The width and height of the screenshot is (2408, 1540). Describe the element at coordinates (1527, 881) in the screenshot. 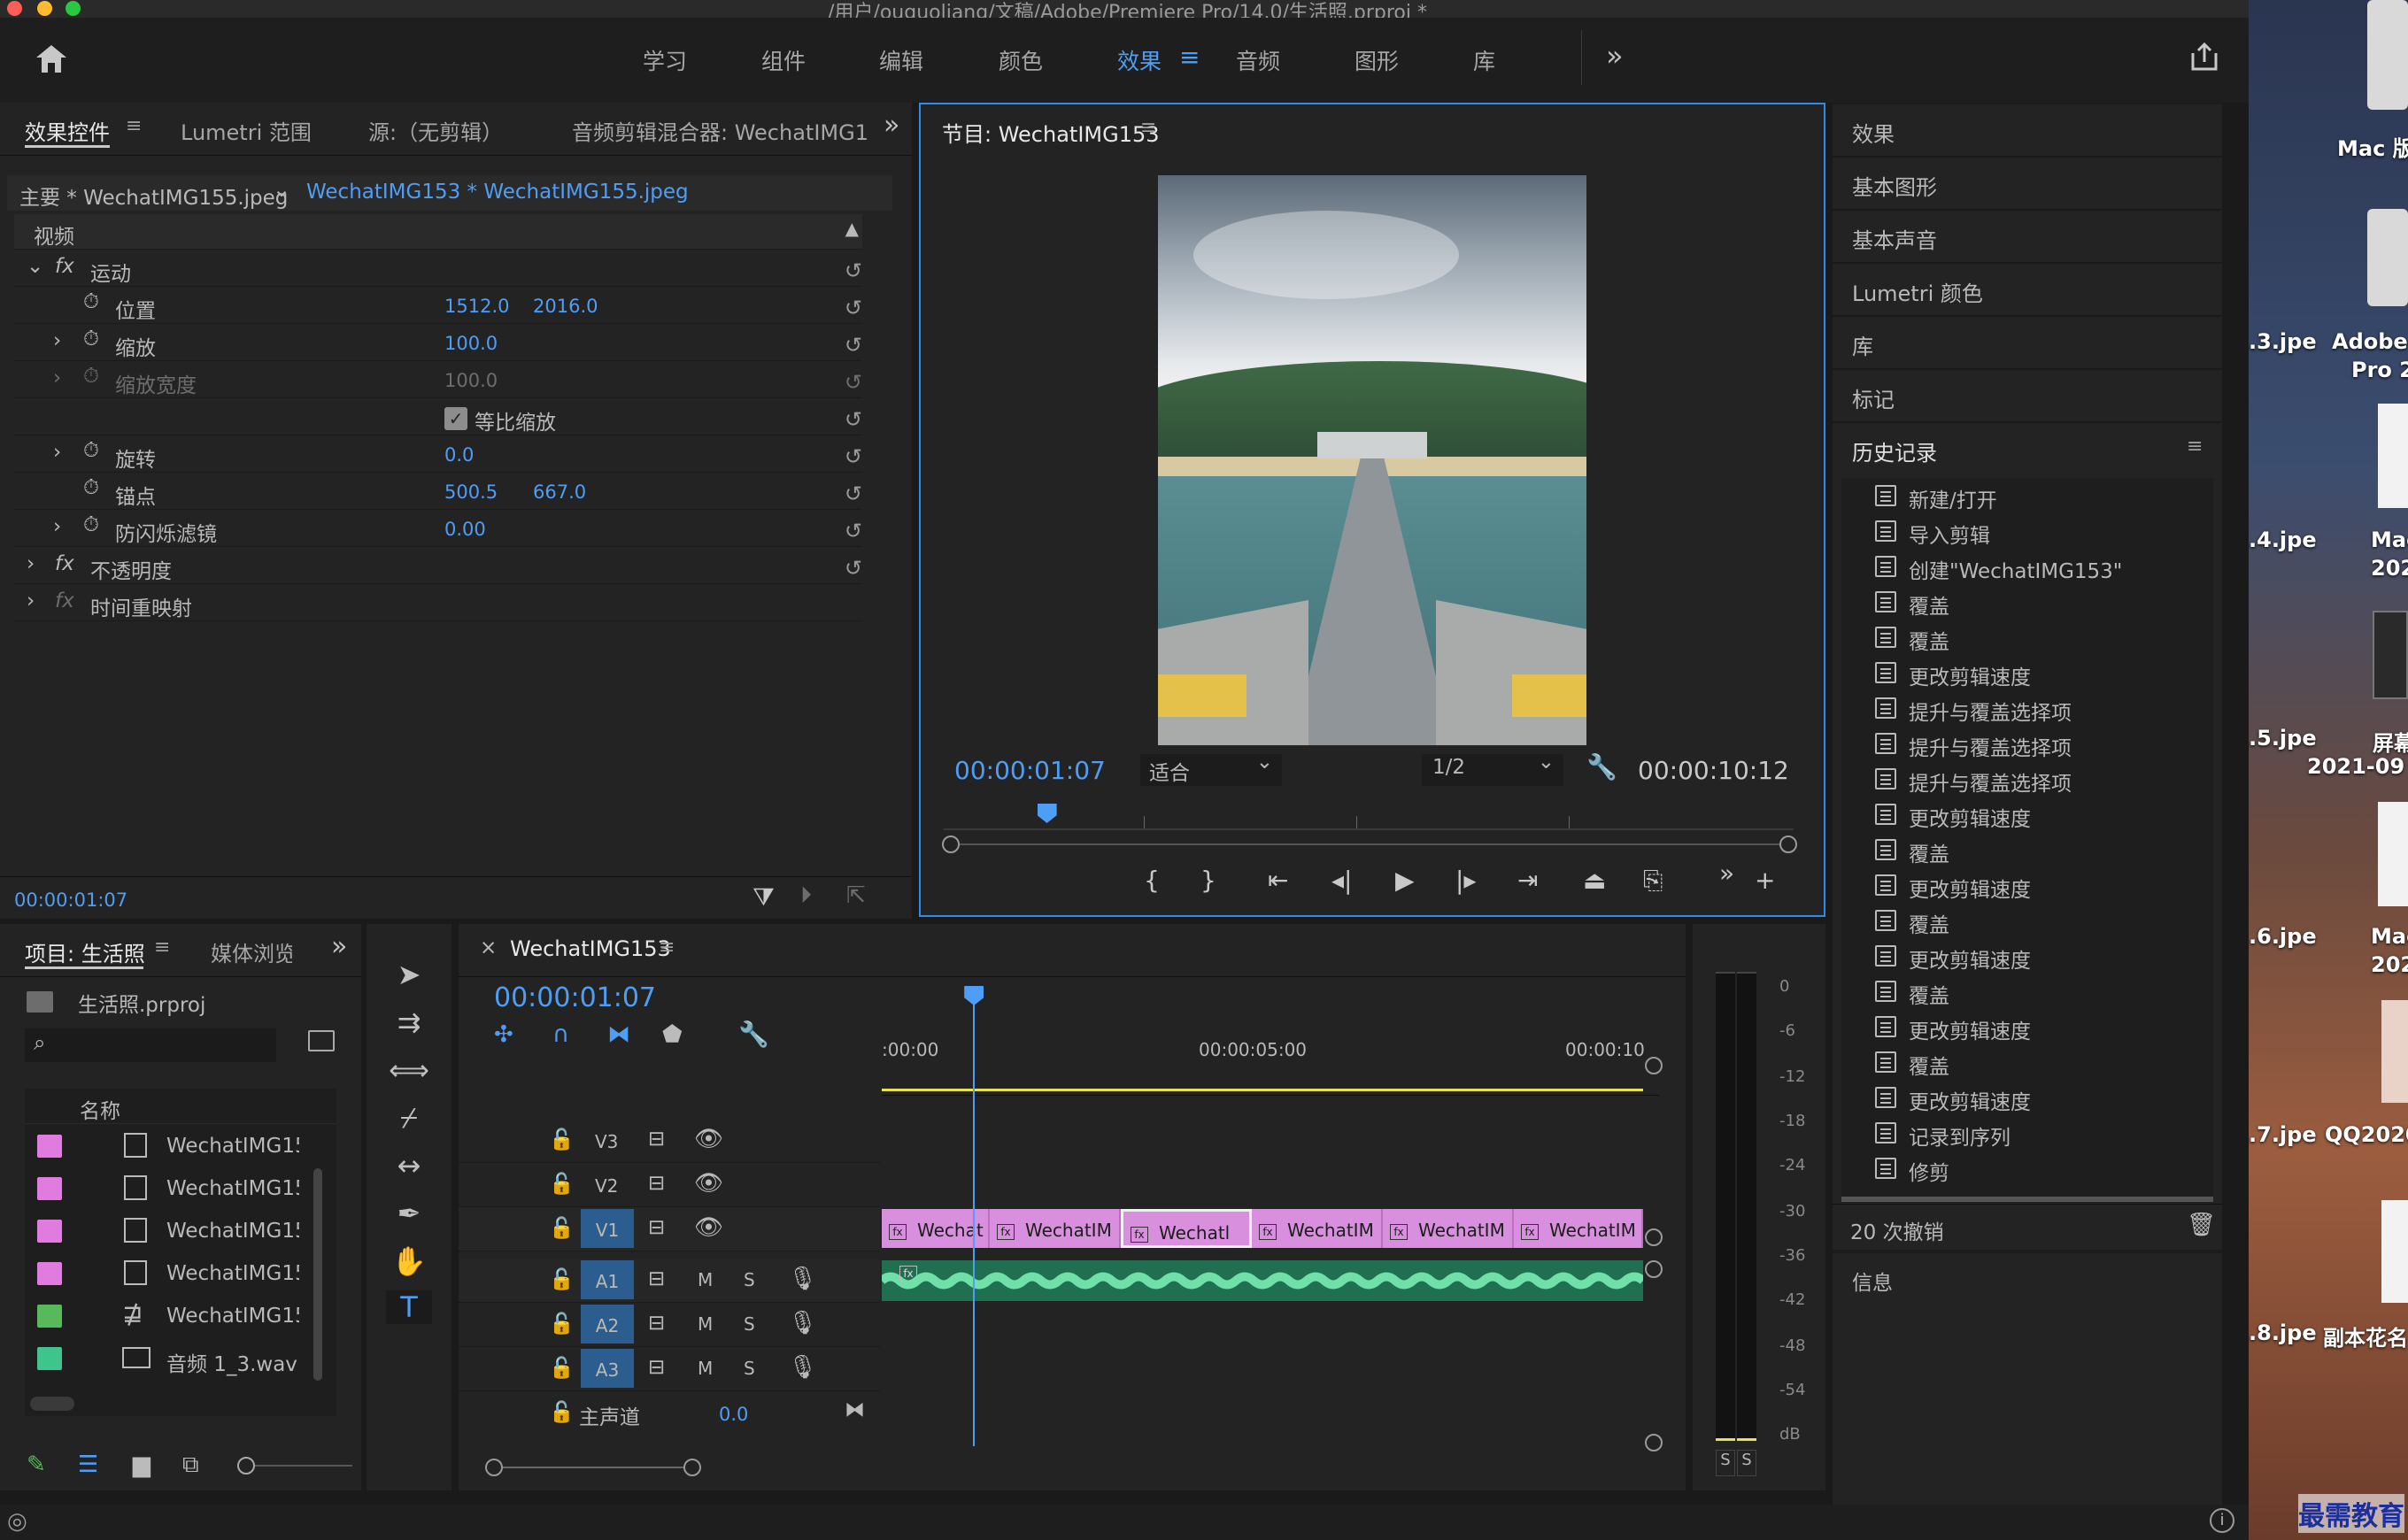

I see `go-to-out-icon: ⇥` at that location.